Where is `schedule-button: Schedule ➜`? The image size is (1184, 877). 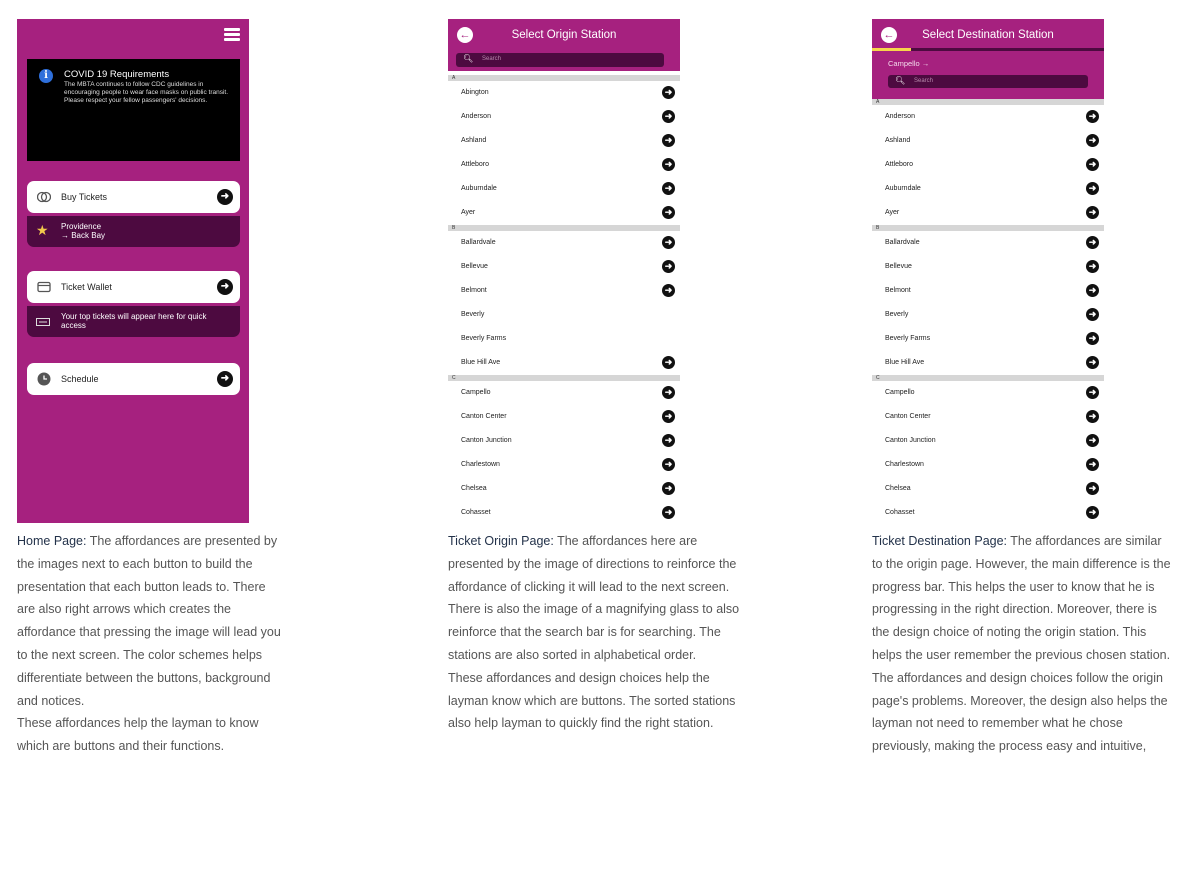
schedule-button: Schedule ➜ is located at coordinates (133, 379).